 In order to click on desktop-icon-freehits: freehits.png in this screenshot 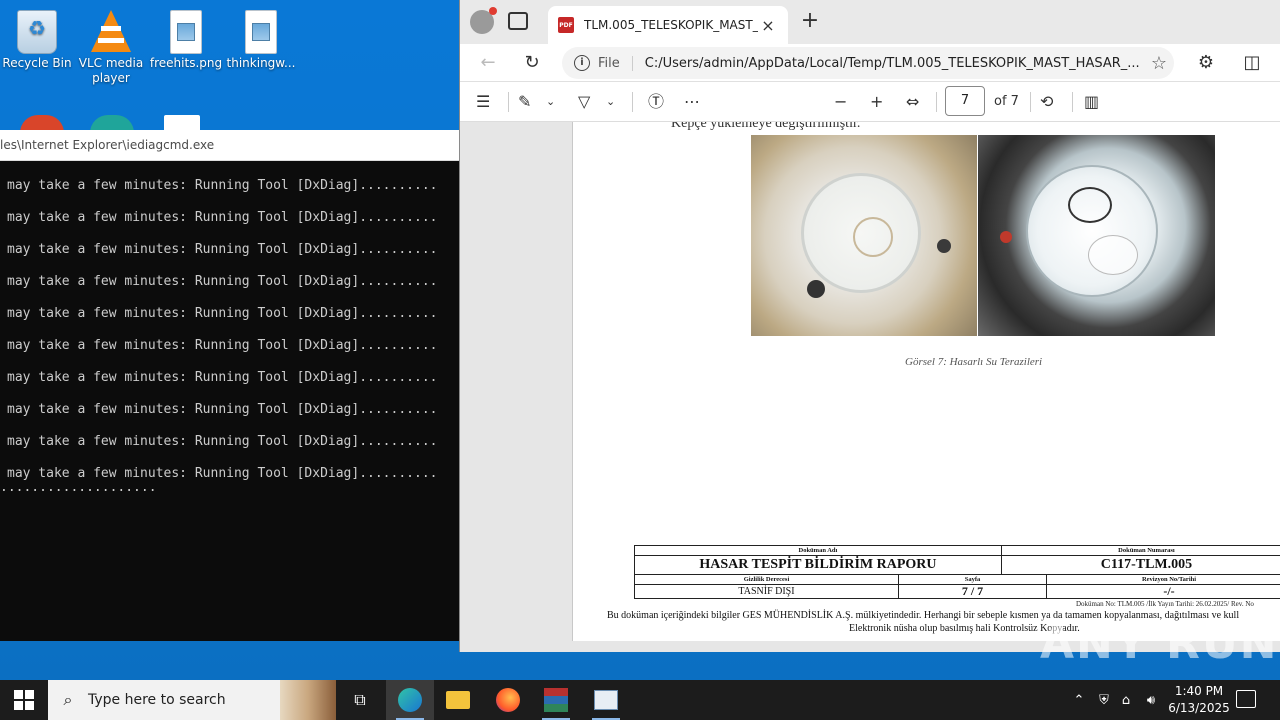, I will do `click(186, 37)`.